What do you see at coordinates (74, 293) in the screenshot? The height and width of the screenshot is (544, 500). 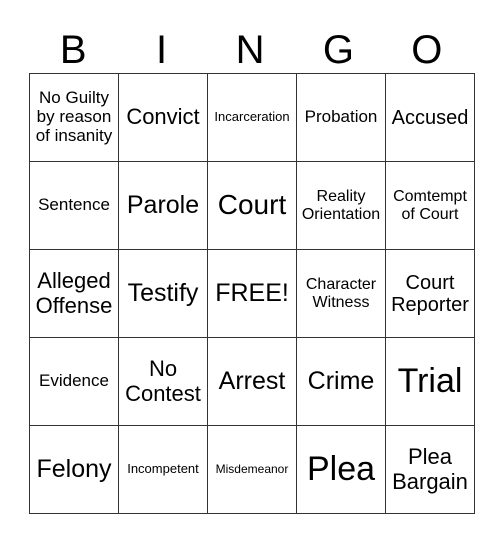 I see `bingo-cell: Alleged Offense` at bounding box center [74, 293].